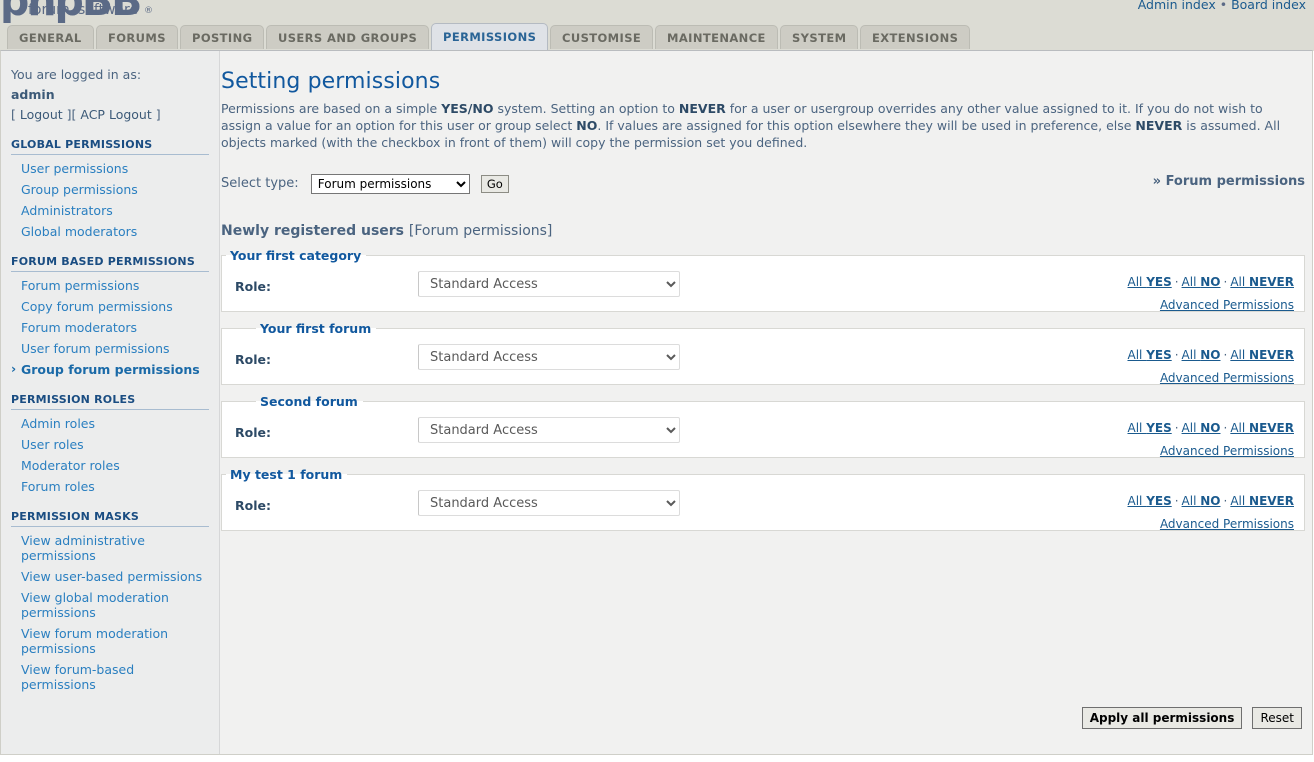 Image resolution: width=1314 pixels, height=762 pixels. I want to click on sidebar-item-user-forum-permissions: User forum permissions, so click(110, 348).